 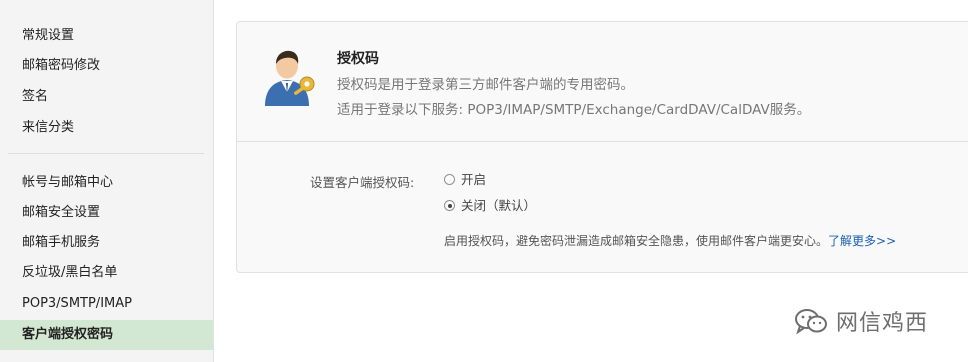 What do you see at coordinates (499, 205) in the screenshot?
I see `disable-radio-label: 关闭（默认）` at bounding box center [499, 205].